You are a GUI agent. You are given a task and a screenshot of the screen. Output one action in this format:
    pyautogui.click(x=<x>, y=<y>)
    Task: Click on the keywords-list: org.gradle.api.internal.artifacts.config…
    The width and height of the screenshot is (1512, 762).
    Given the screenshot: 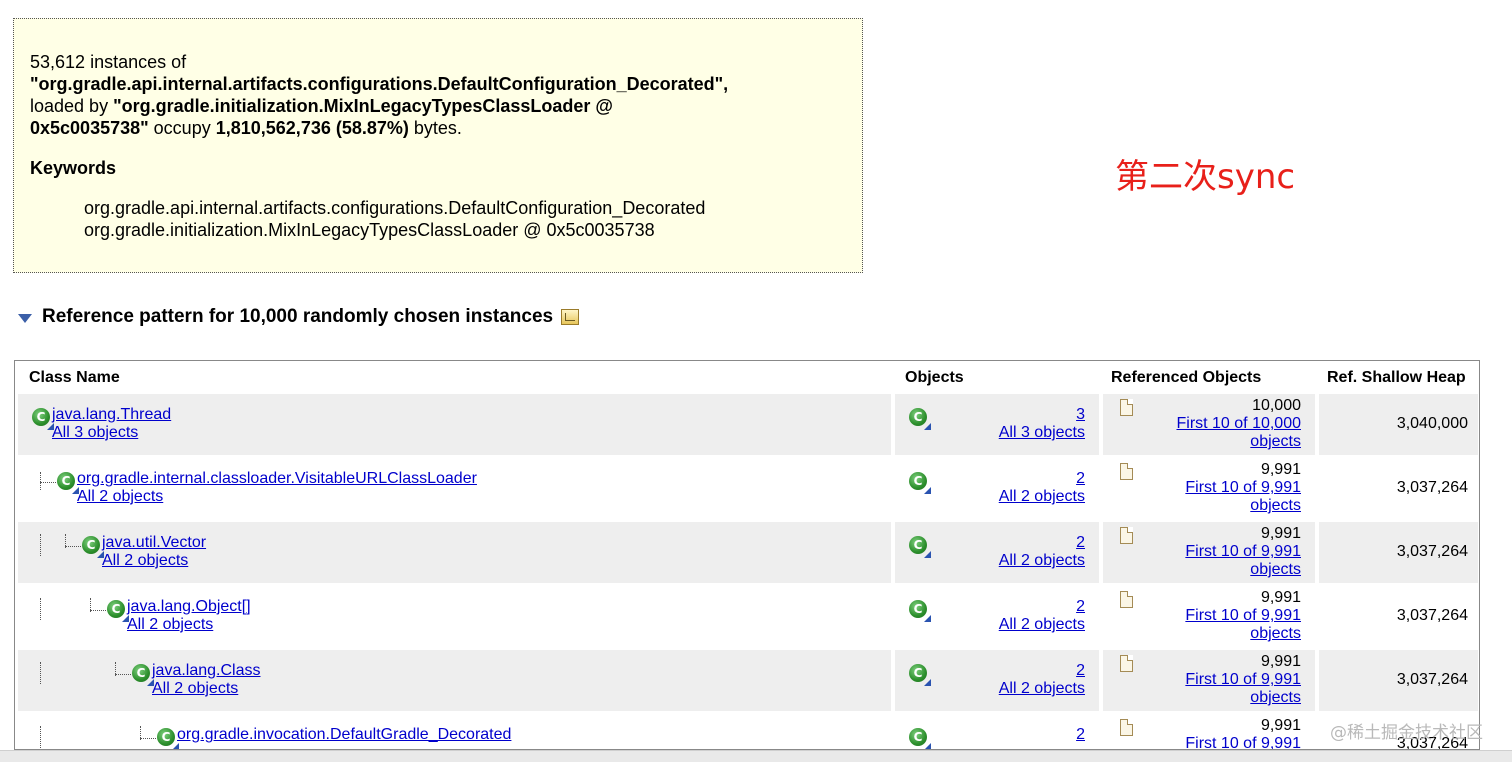 What is the action you would take?
    pyautogui.click(x=446, y=219)
    